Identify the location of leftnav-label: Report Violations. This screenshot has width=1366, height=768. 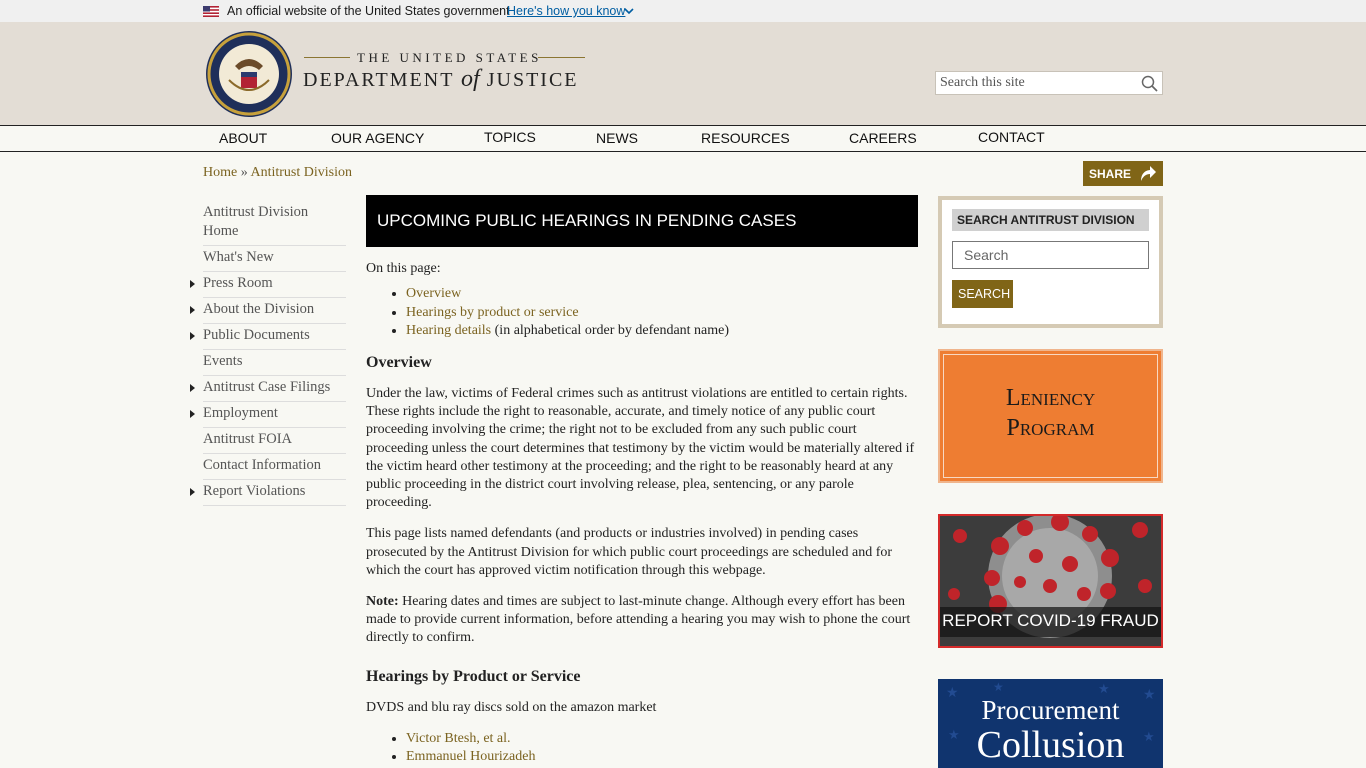
(254, 491).